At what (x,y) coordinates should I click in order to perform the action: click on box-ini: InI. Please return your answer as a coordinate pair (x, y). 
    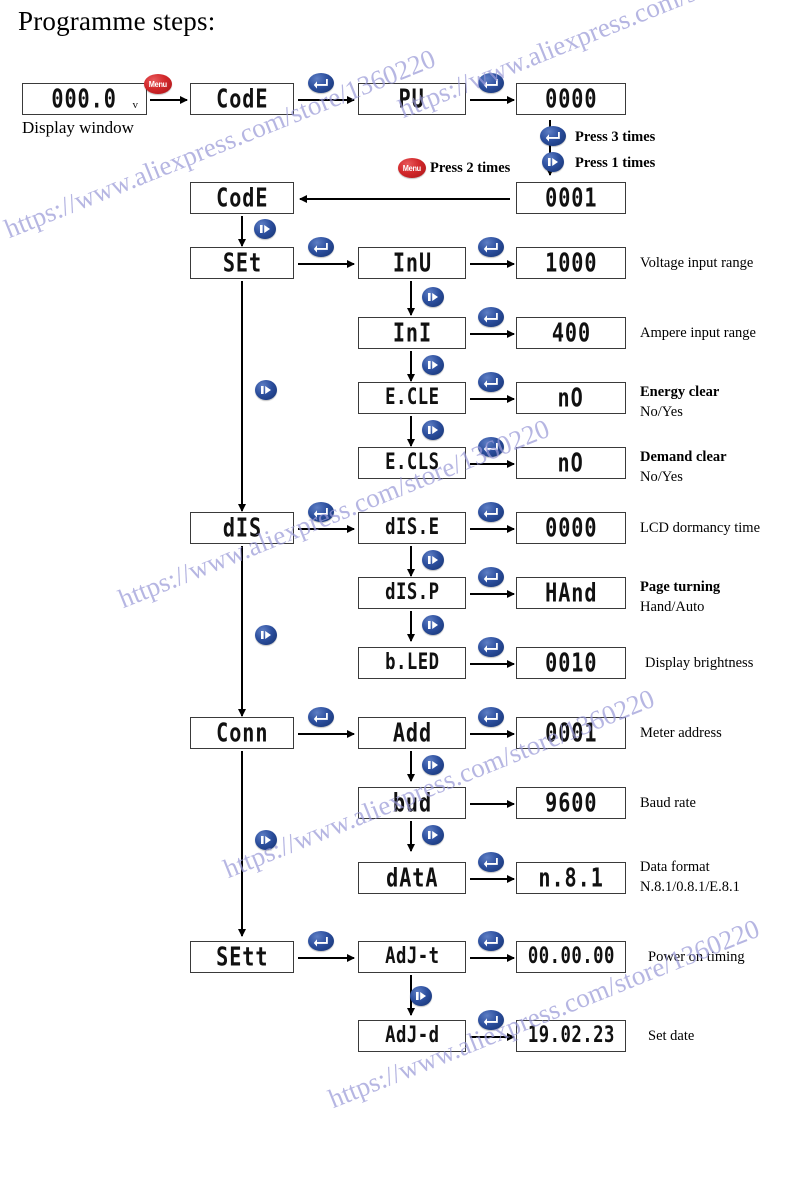
    Looking at the image, I should click on (412, 333).